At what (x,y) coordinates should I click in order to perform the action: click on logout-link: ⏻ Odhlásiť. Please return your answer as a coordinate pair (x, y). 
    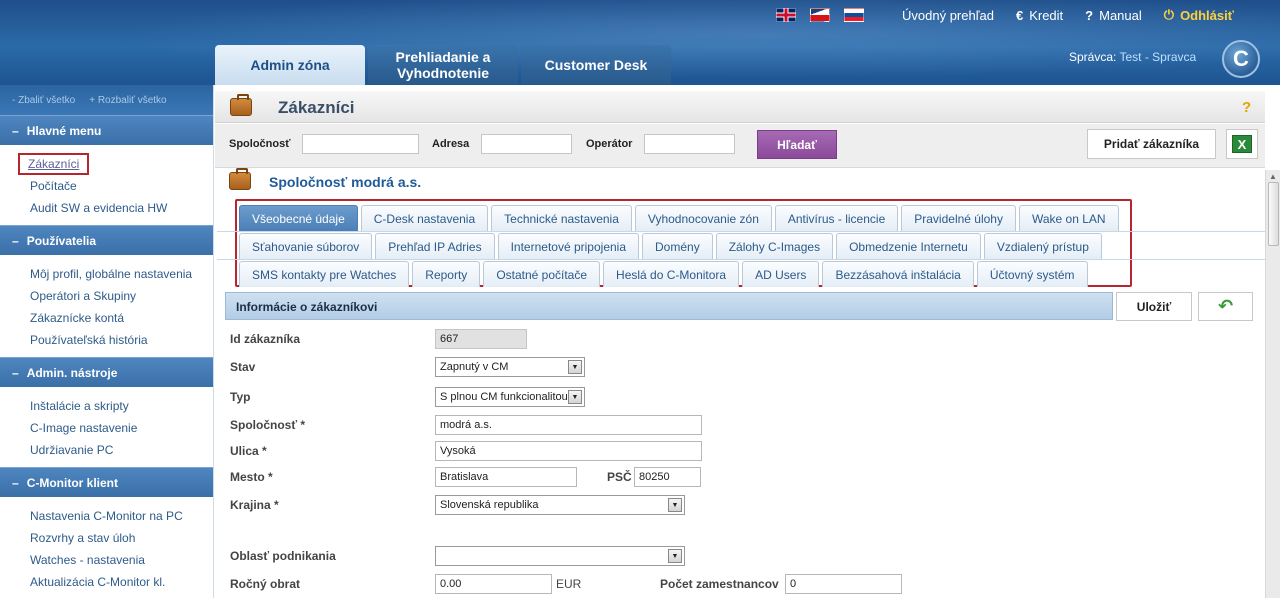
    Looking at the image, I should click on (1199, 15).